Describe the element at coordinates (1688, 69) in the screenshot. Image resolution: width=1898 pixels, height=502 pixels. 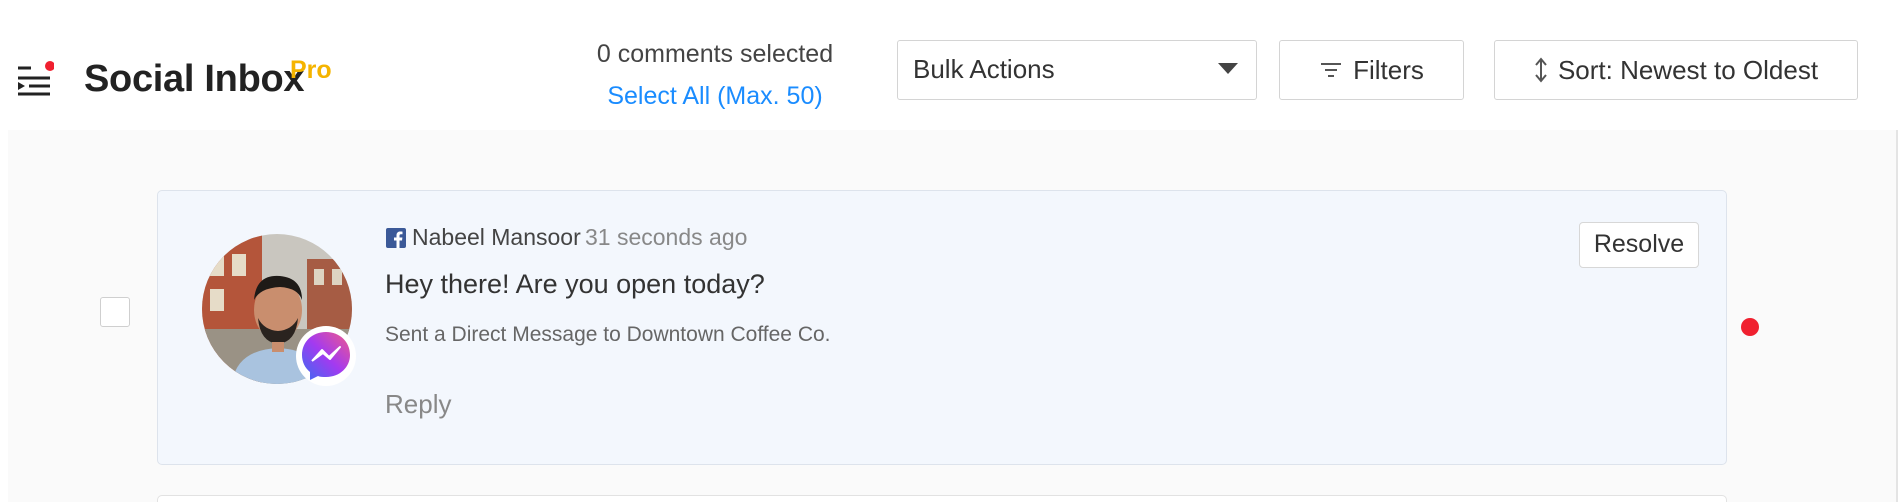
I see `sort-label: Sort: Newest to Oldest` at that location.